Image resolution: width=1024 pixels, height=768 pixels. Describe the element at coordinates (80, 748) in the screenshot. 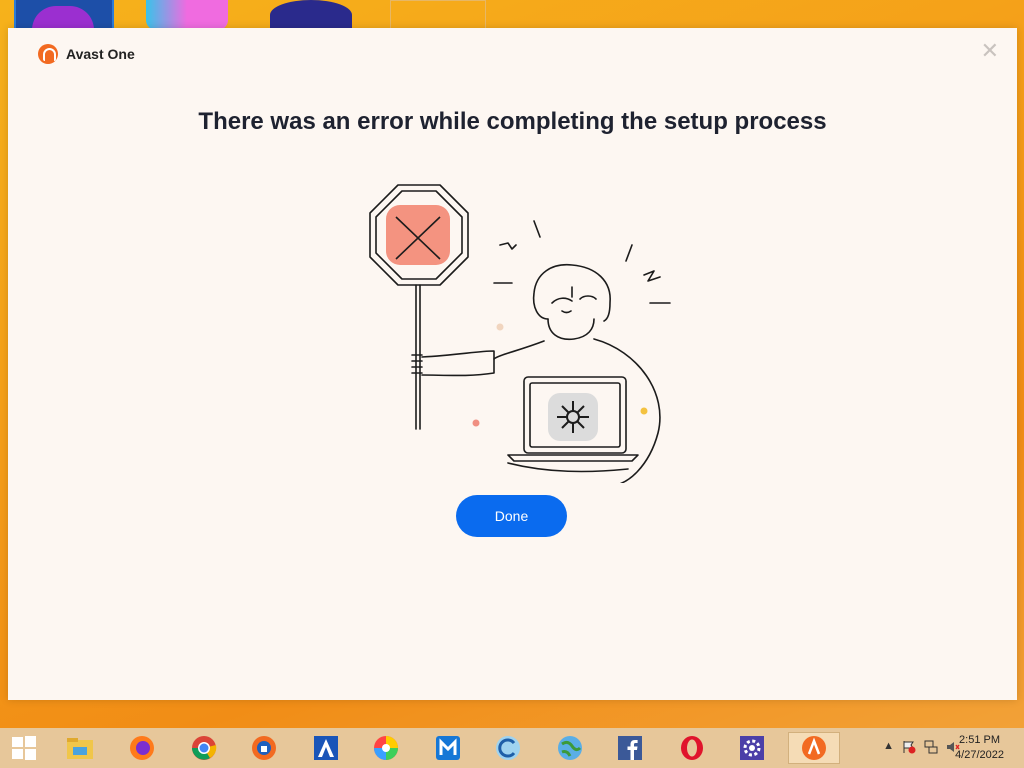

I see `file-explorer-icon` at that location.